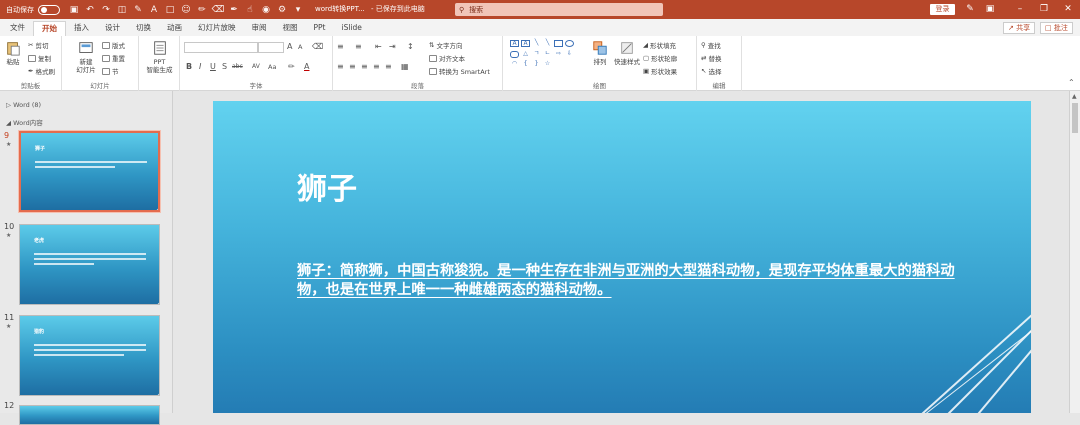 The height and width of the screenshot is (425, 1080). Describe the element at coordinates (1071, 82) in the screenshot. I see `collapse-ribbon-icon: ⌃` at that location.